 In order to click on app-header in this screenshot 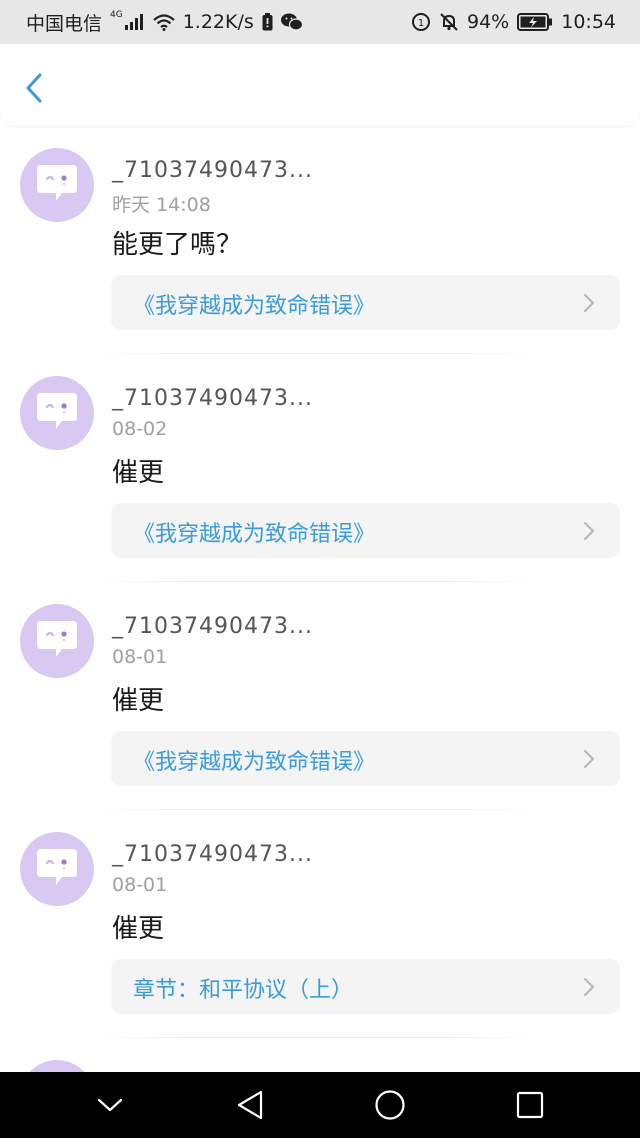, I will do `click(320, 85)`.